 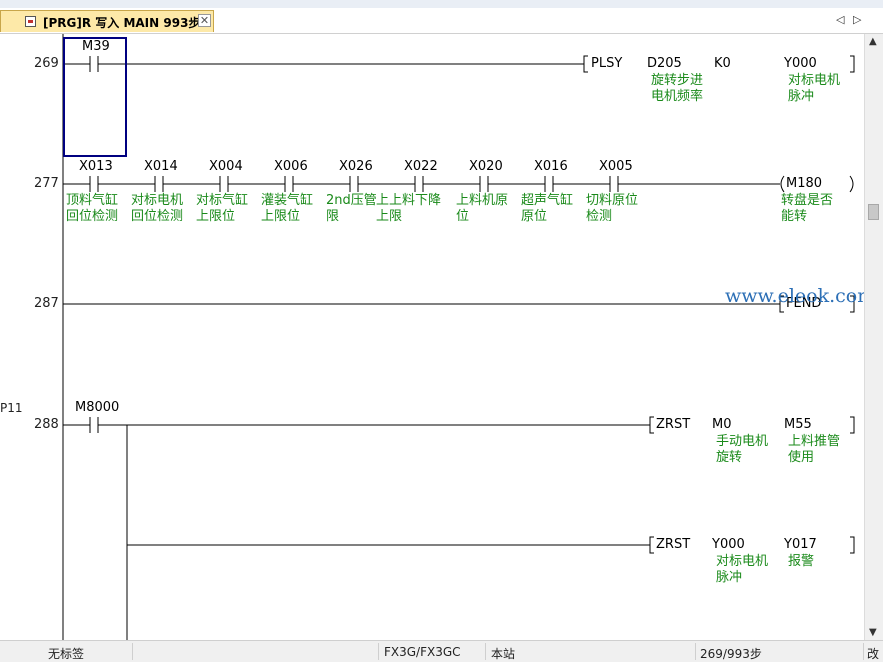 I want to click on step-number: 277, so click(x=46, y=183).